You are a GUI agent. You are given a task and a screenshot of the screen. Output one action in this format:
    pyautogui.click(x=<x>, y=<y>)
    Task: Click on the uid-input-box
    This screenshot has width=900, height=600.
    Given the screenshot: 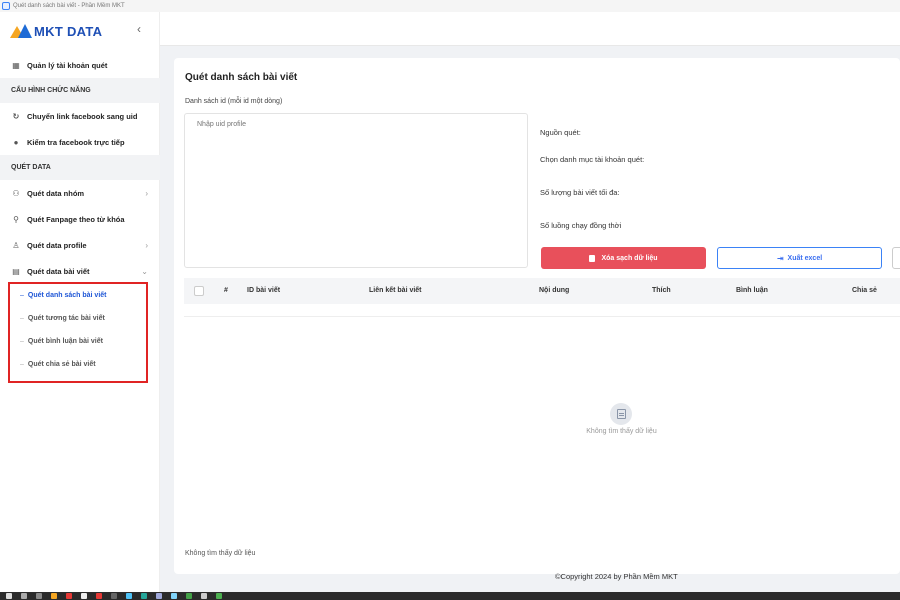 What is the action you would take?
    pyautogui.click(x=356, y=190)
    